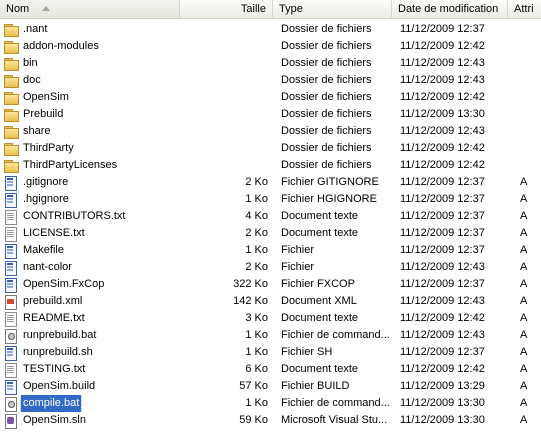 Image resolution: width=541 pixels, height=446 pixels. Describe the element at coordinates (48, 148) in the screenshot. I see `file-name: ThirdParty` at that location.